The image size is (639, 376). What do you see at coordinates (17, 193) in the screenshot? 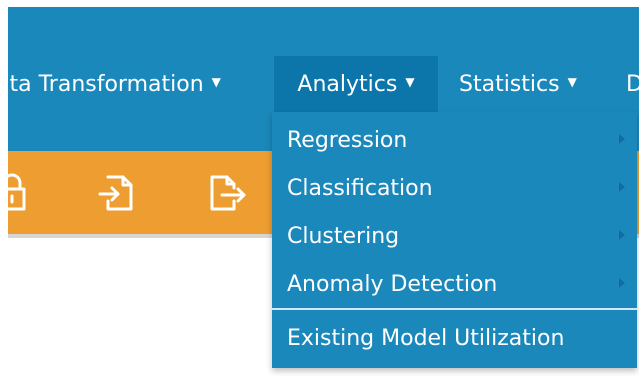
I see `lock-icon` at bounding box center [17, 193].